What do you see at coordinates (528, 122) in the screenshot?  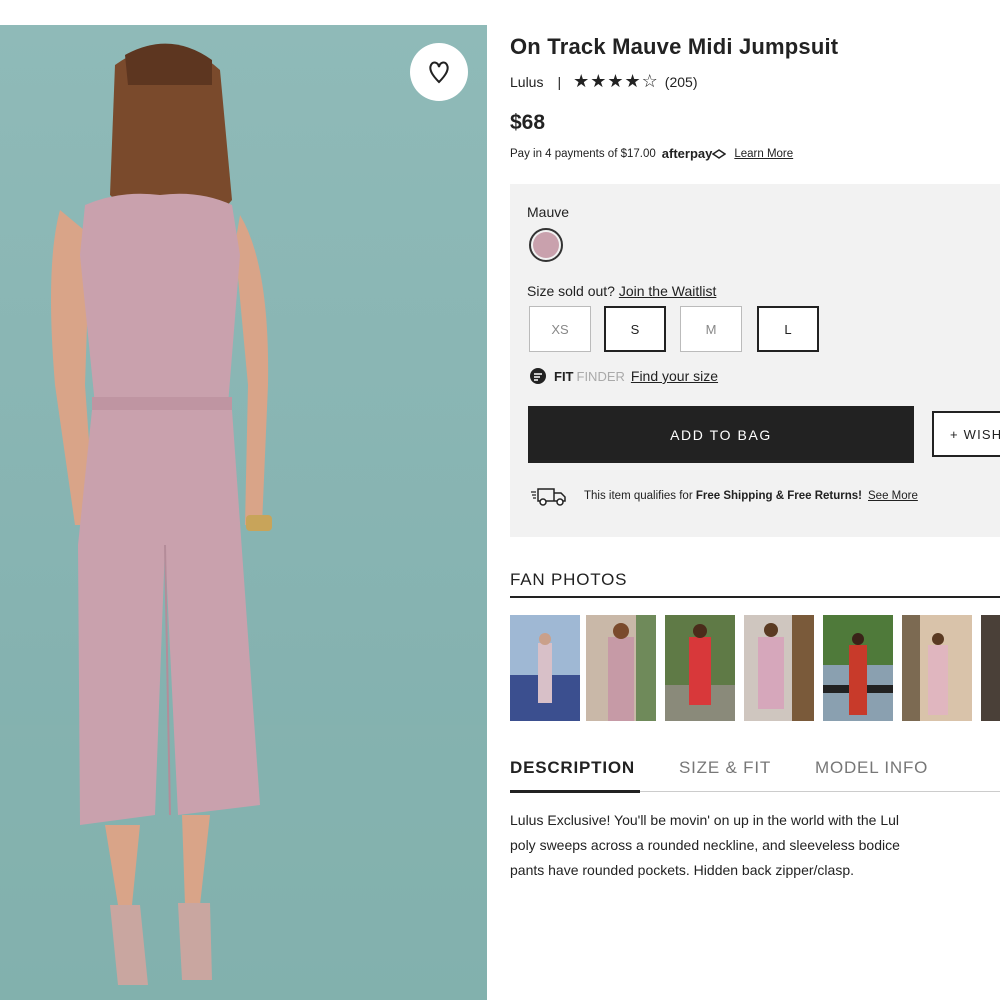 I see `product-price: $68` at bounding box center [528, 122].